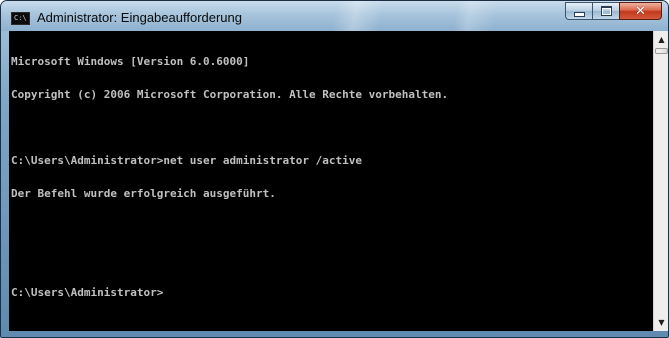 This screenshot has height=338, width=669. I want to click on arrow-up-icon: ▲, so click(661, 39).